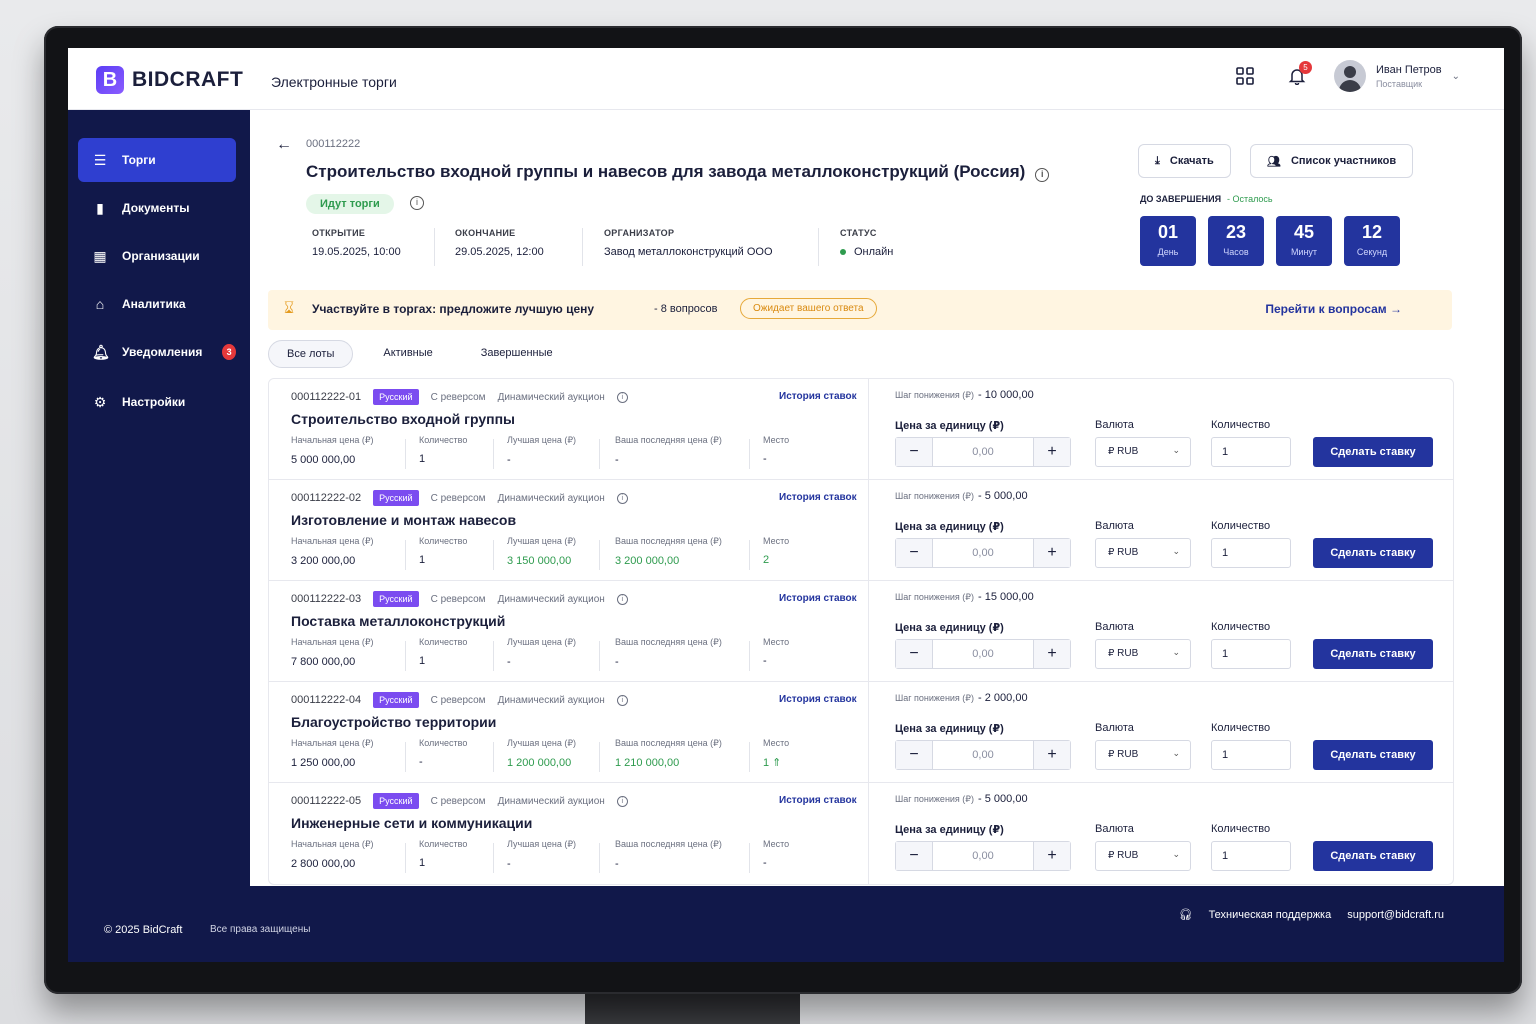 The image size is (1536, 1024). What do you see at coordinates (161, 256) in the screenshot?
I see `sidebar-item-label: Организации` at bounding box center [161, 256].